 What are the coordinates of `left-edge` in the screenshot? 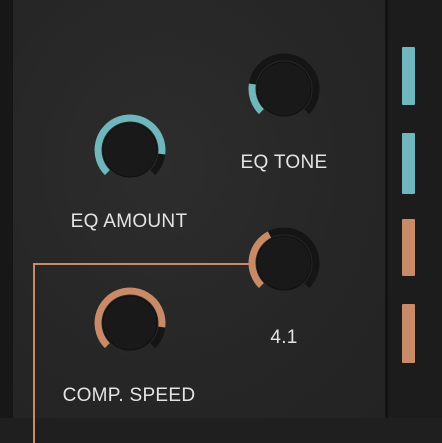 It's located at (6, 209).